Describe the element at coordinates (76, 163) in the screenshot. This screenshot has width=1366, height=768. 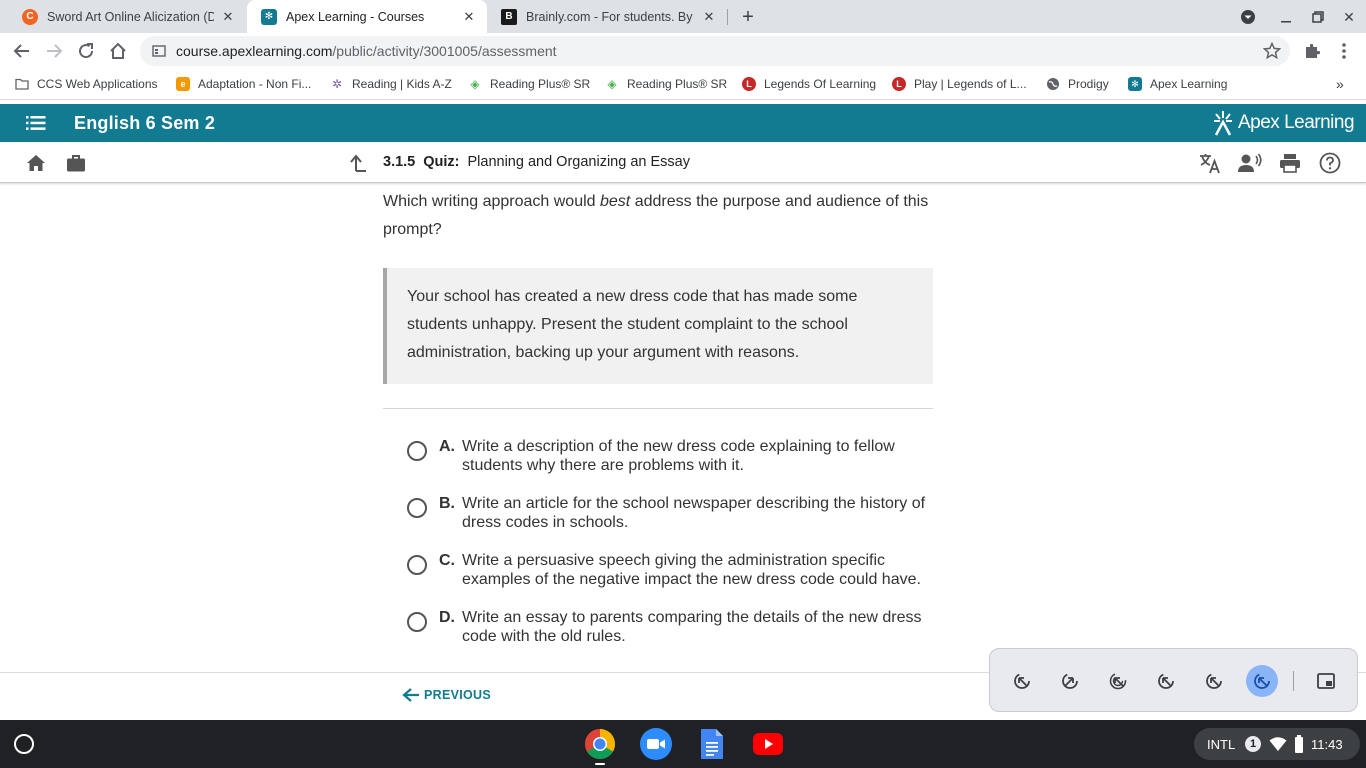
I see `briefcase-icon` at that location.